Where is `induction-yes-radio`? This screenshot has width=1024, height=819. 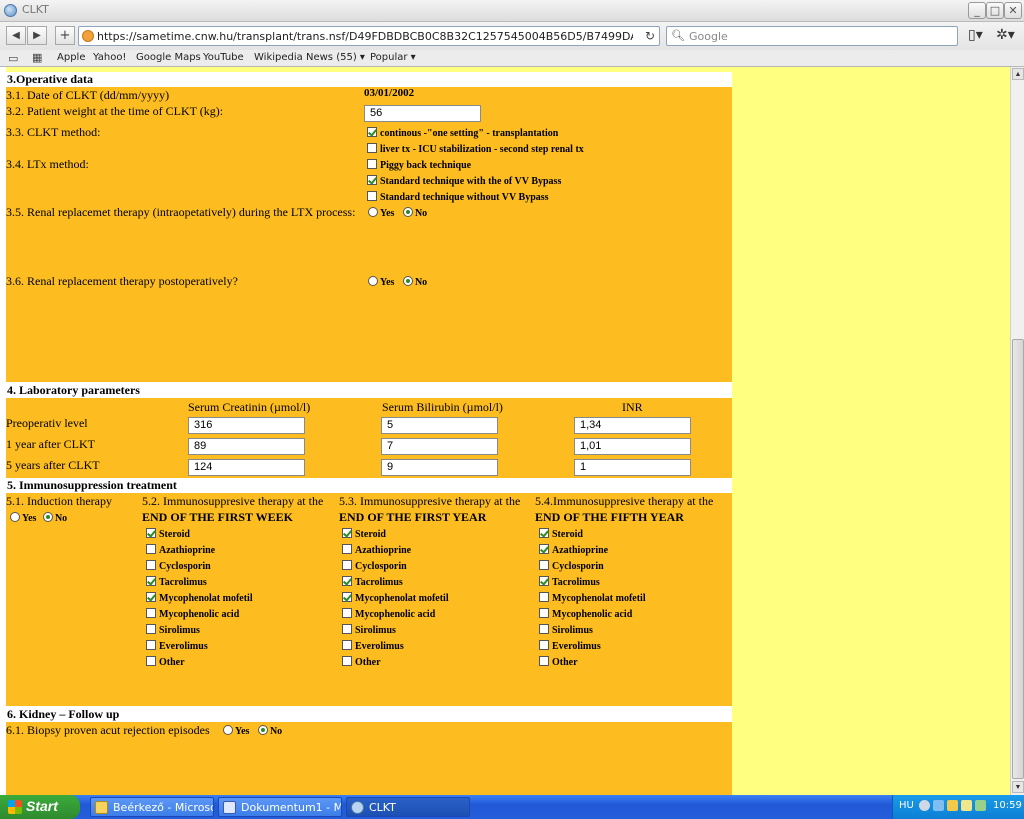 induction-yes-radio is located at coordinates (15, 517).